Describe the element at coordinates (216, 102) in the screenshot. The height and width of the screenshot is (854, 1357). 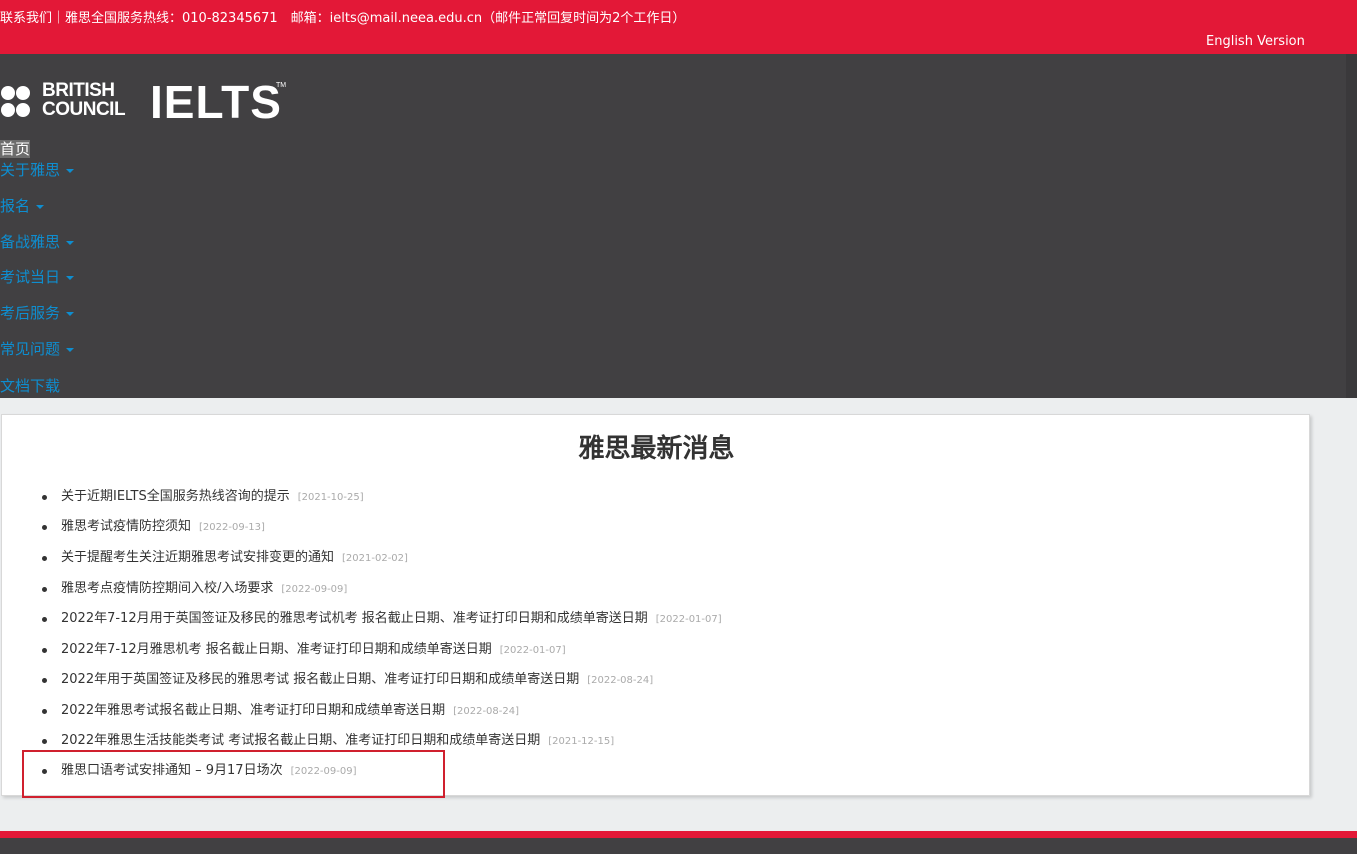
I see `ielts-wordmark: IELTS` at that location.